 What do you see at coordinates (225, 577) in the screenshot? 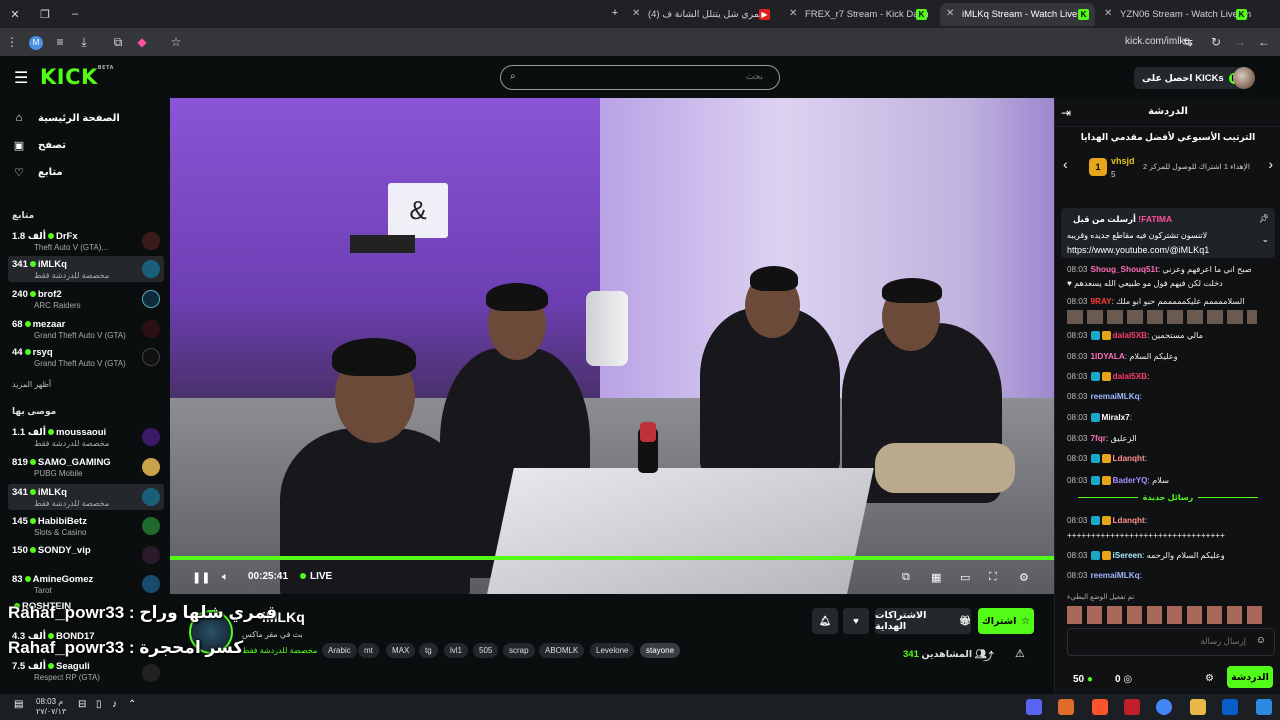
I see `volume-icon: 🔈︎` at bounding box center [225, 577].